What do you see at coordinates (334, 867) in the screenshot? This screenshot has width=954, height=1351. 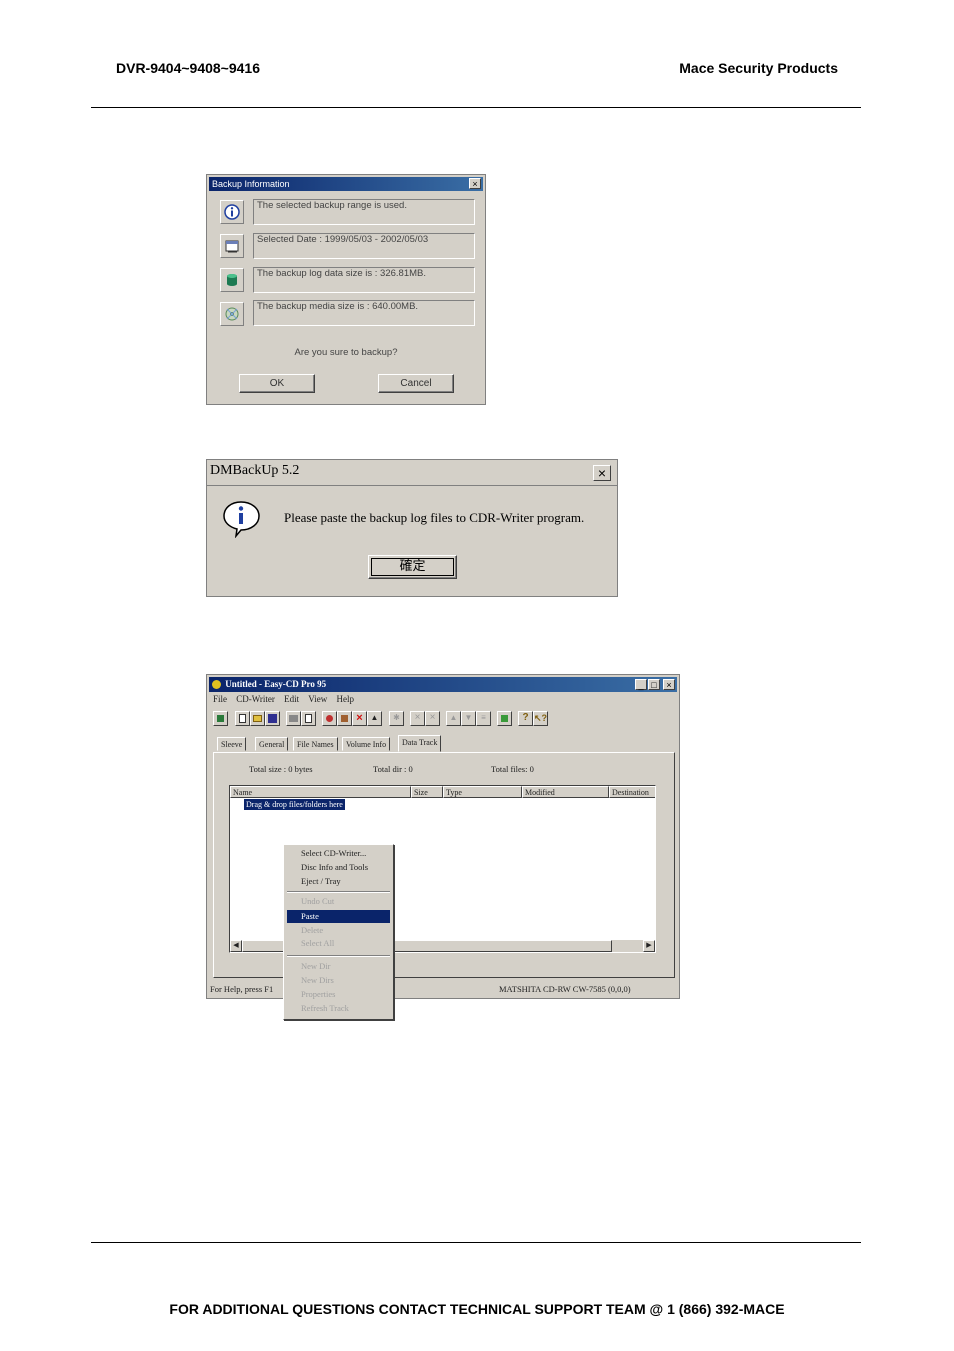 I see `menu-item-disc-info: Disc Info and Tools` at bounding box center [334, 867].